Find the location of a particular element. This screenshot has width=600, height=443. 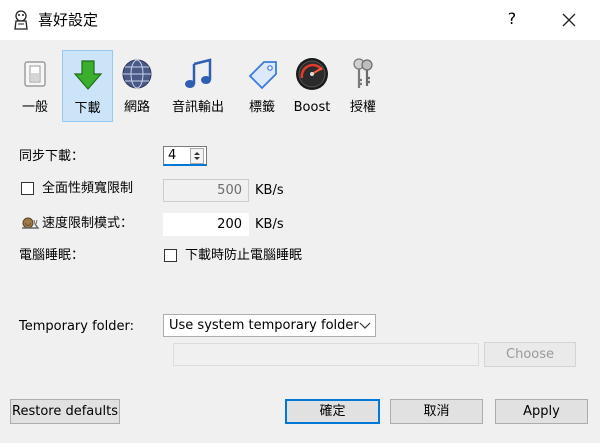

tab-license: 授權 is located at coordinates (363, 86).